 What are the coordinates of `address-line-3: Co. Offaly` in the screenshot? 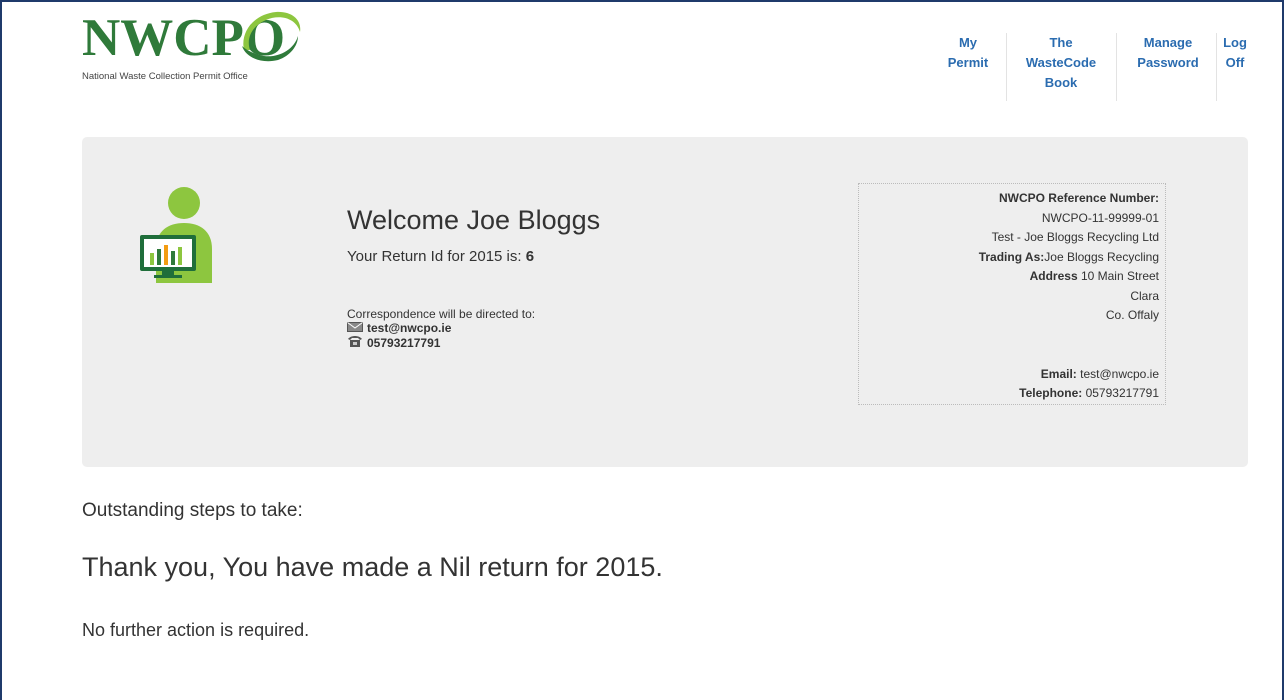 It's located at (1132, 315).